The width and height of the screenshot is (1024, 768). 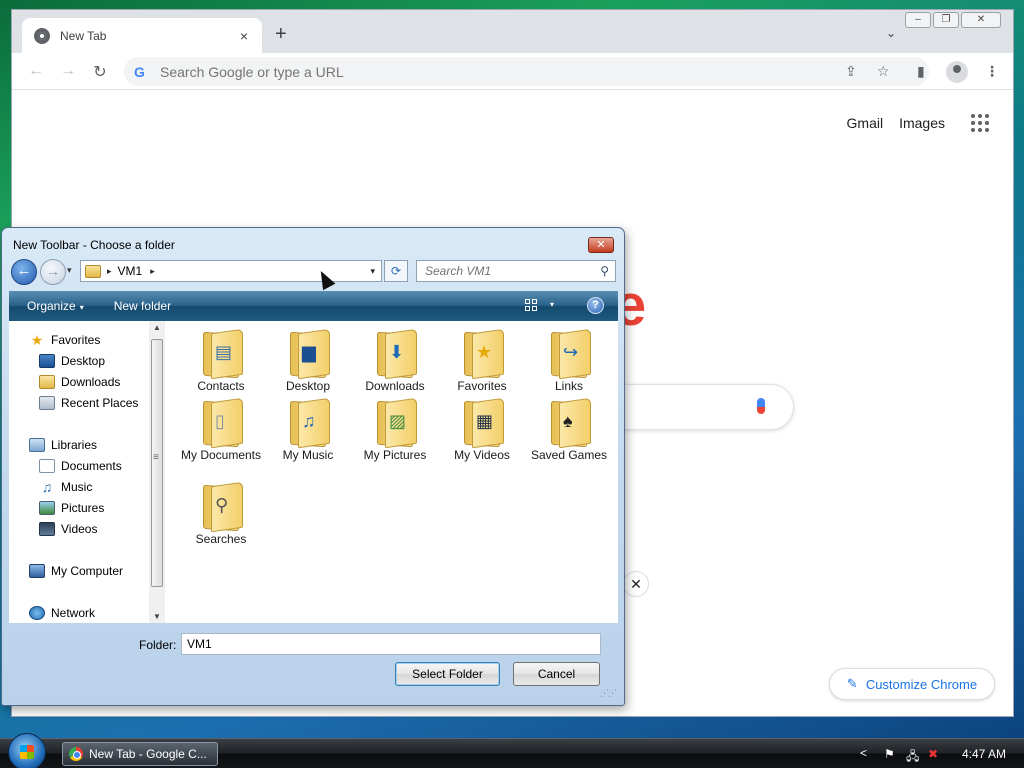 I want to click on folder-downloads: ⬇ Downloads, so click(x=395, y=361).